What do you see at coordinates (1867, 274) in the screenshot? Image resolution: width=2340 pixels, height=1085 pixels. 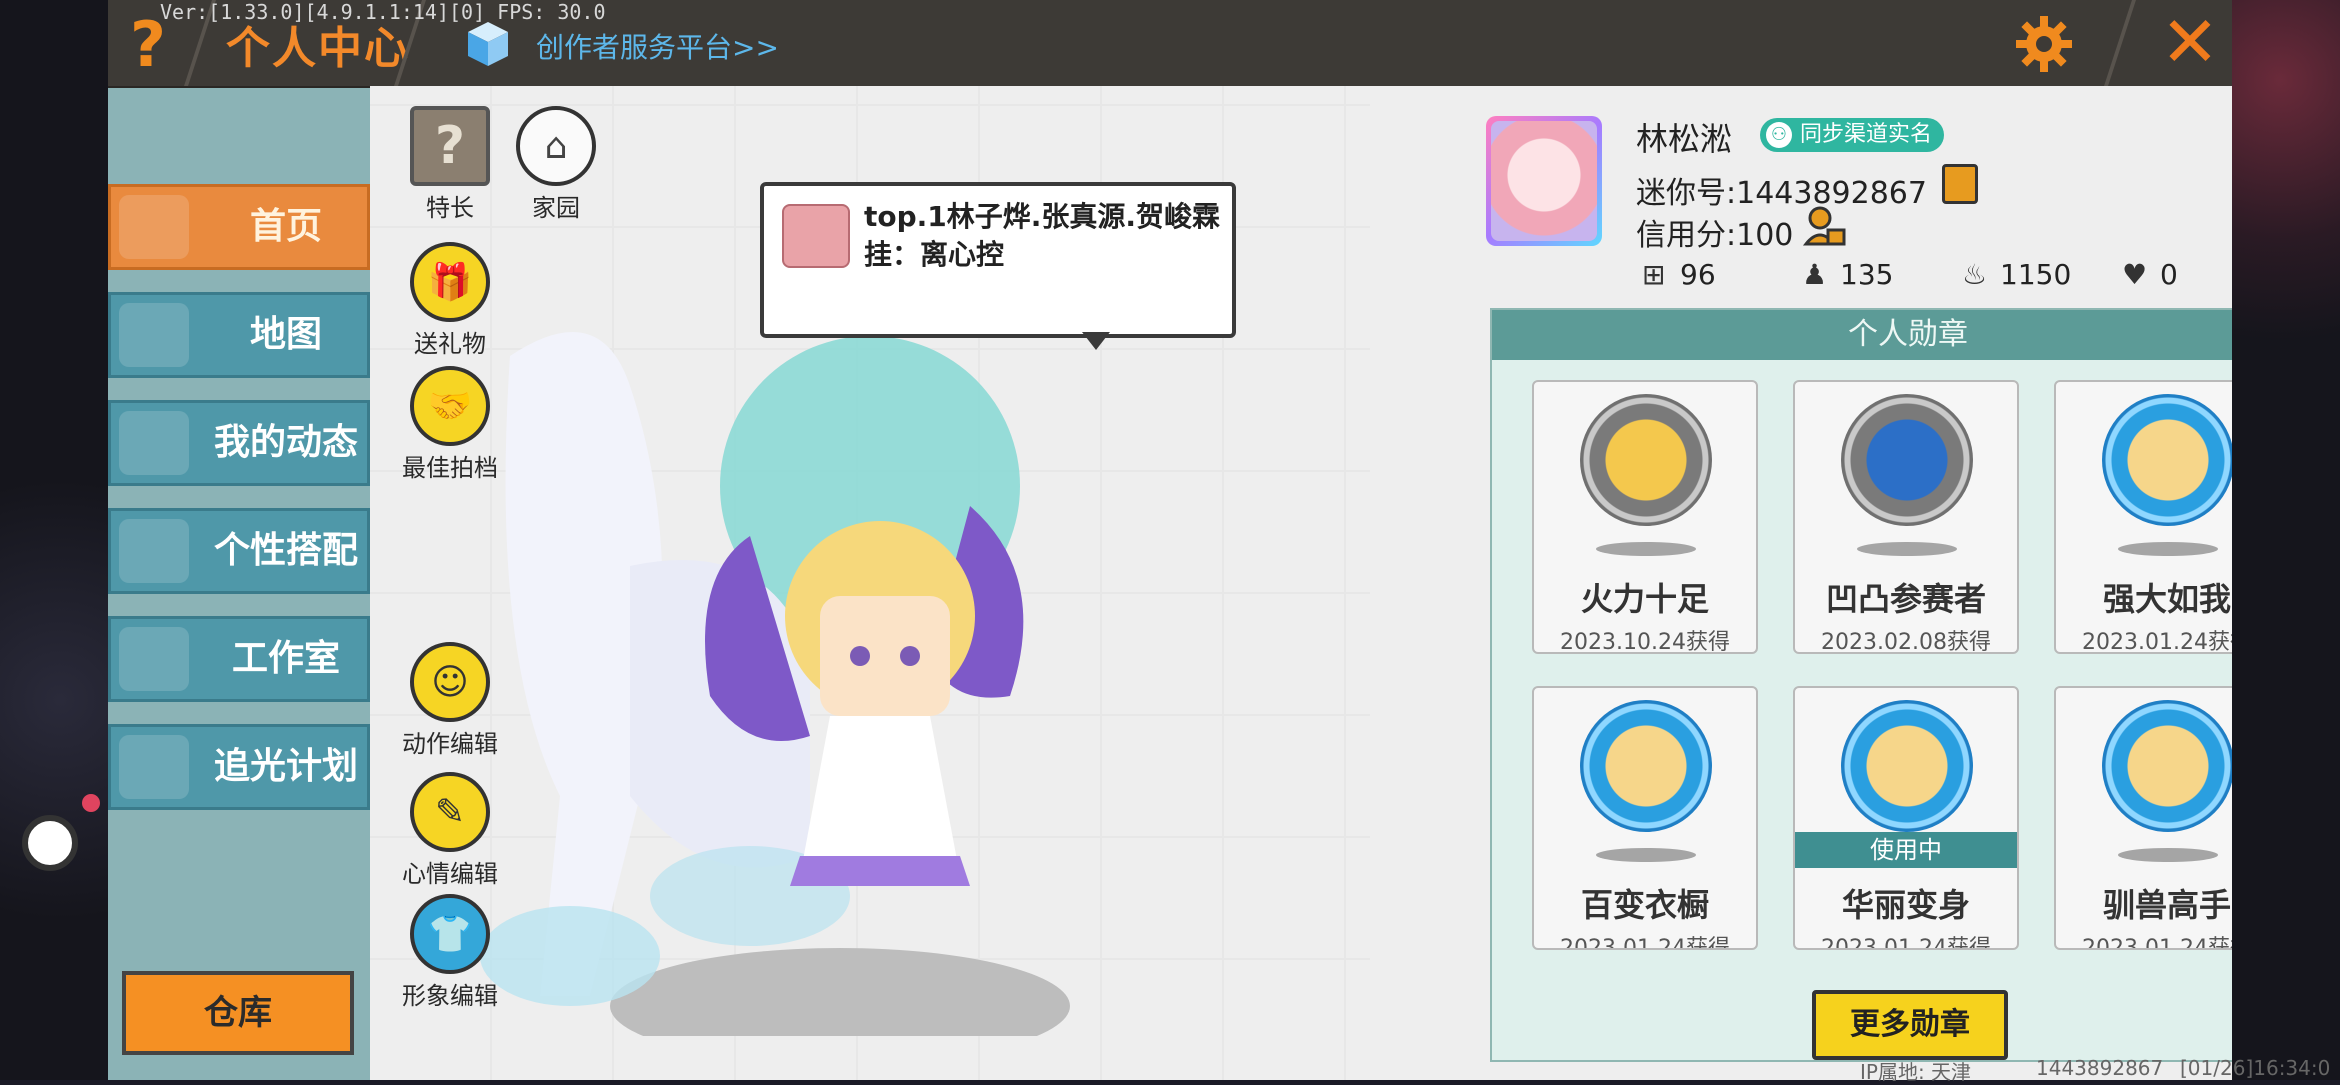 I see `stat-followers-value: 135` at bounding box center [1867, 274].